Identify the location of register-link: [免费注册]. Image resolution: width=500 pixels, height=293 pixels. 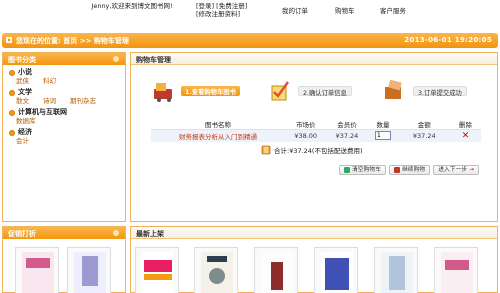
(231, 6).